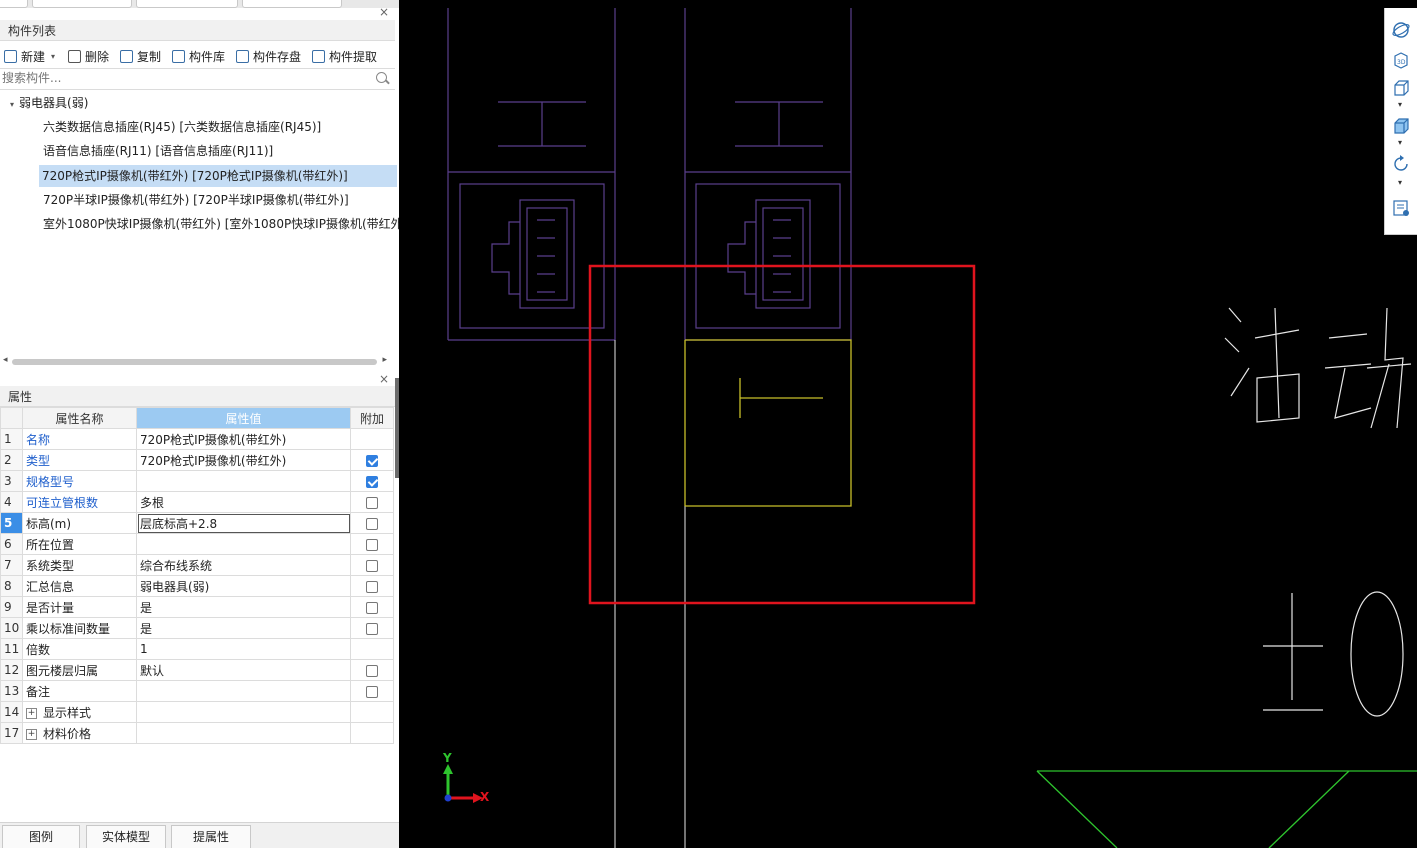  What do you see at coordinates (11, 481) in the screenshot?
I see `row-number: 3` at bounding box center [11, 481].